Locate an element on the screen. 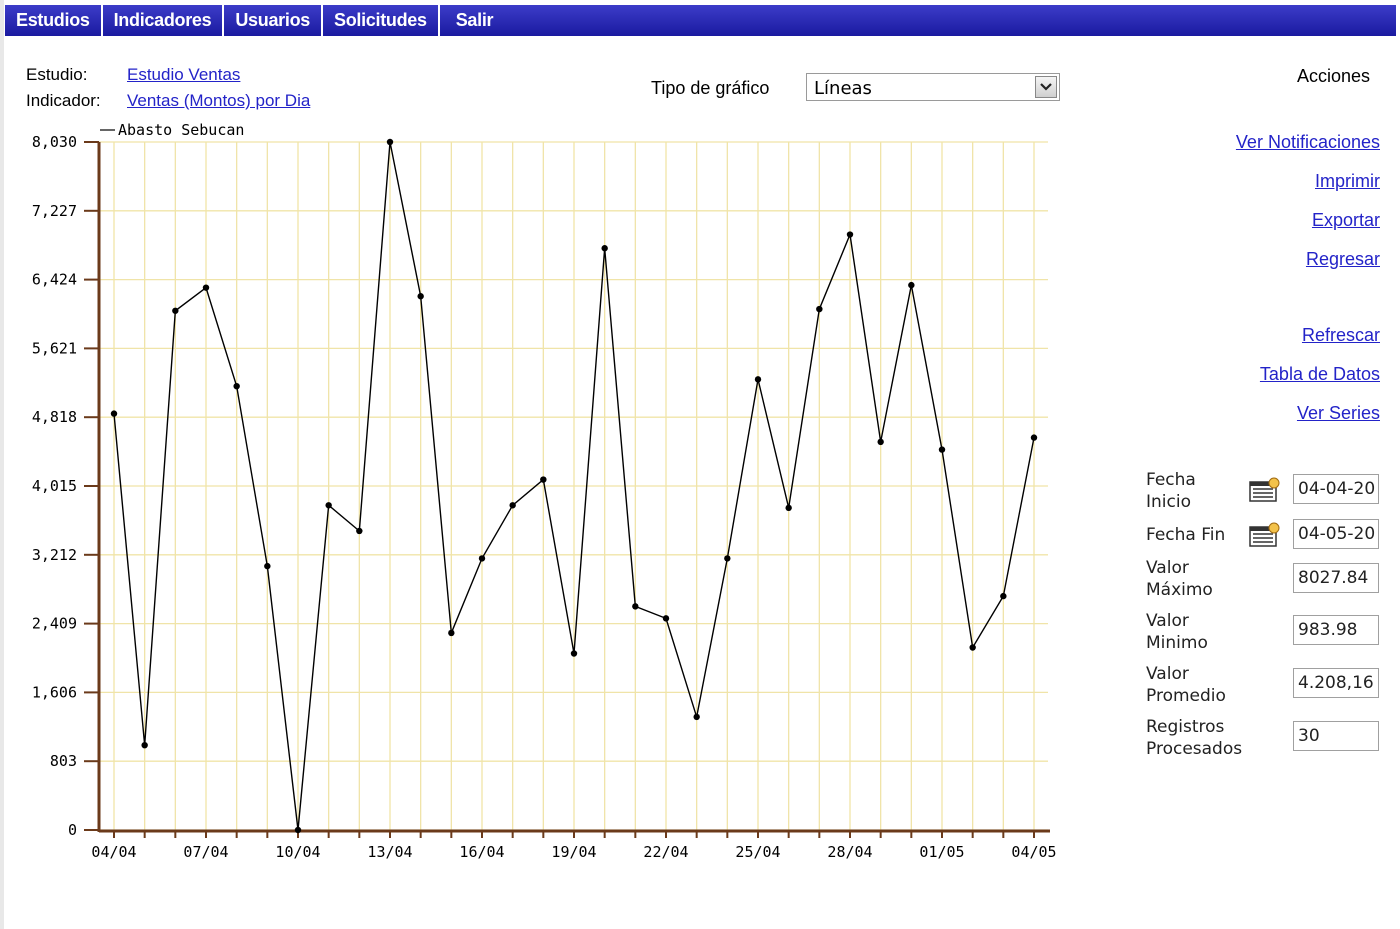 This screenshot has width=1400, height=929. x-tick-label: 19/04 is located at coordinates (573, 852).